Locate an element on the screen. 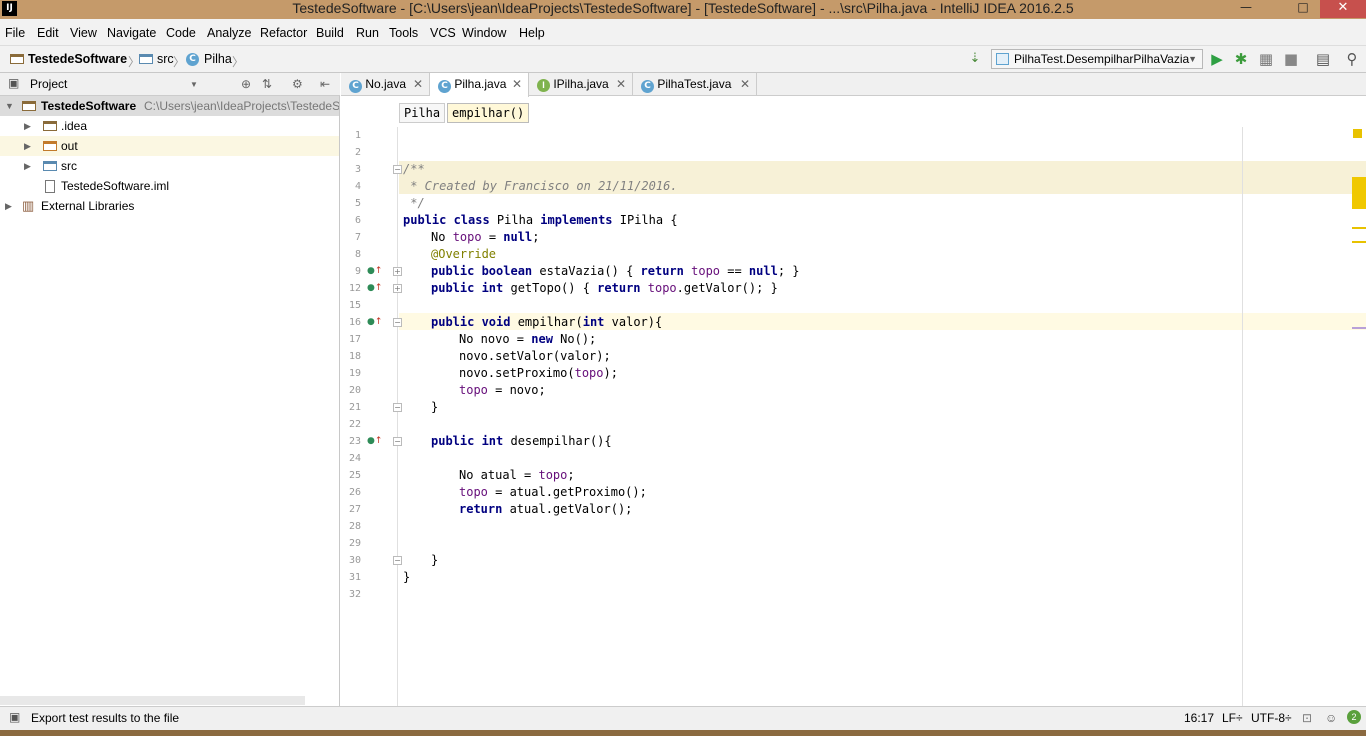 This screenshot has width=1366, height=736. tree-item-out: ▶ out is located at coordinates (169, 146).